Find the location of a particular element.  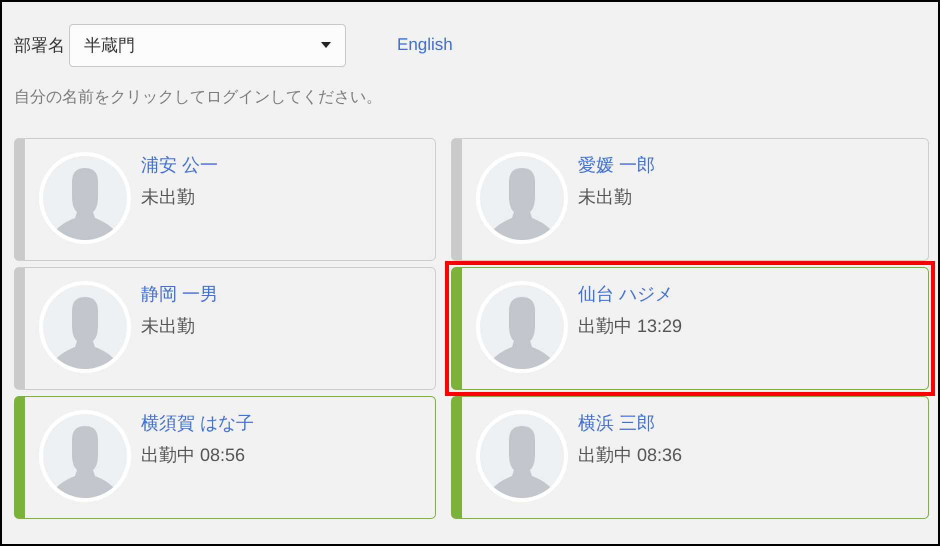

employee-card: 横浜 三郎 出勤中 08:36 is located at coordinates (690, 457).